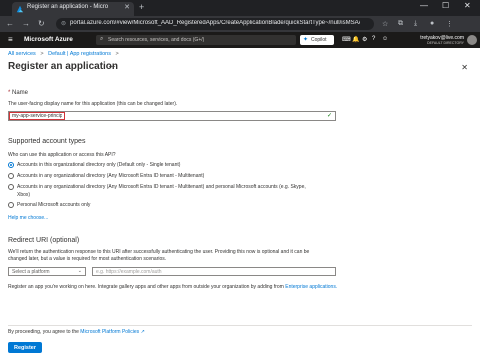 The height and width of the screenshot is (360, 480). What do you see at coordinates (445, 43) in the screenshot?
I see `account-directory: DEFAULT DIRECTORY` at bounding box center [445, 43].